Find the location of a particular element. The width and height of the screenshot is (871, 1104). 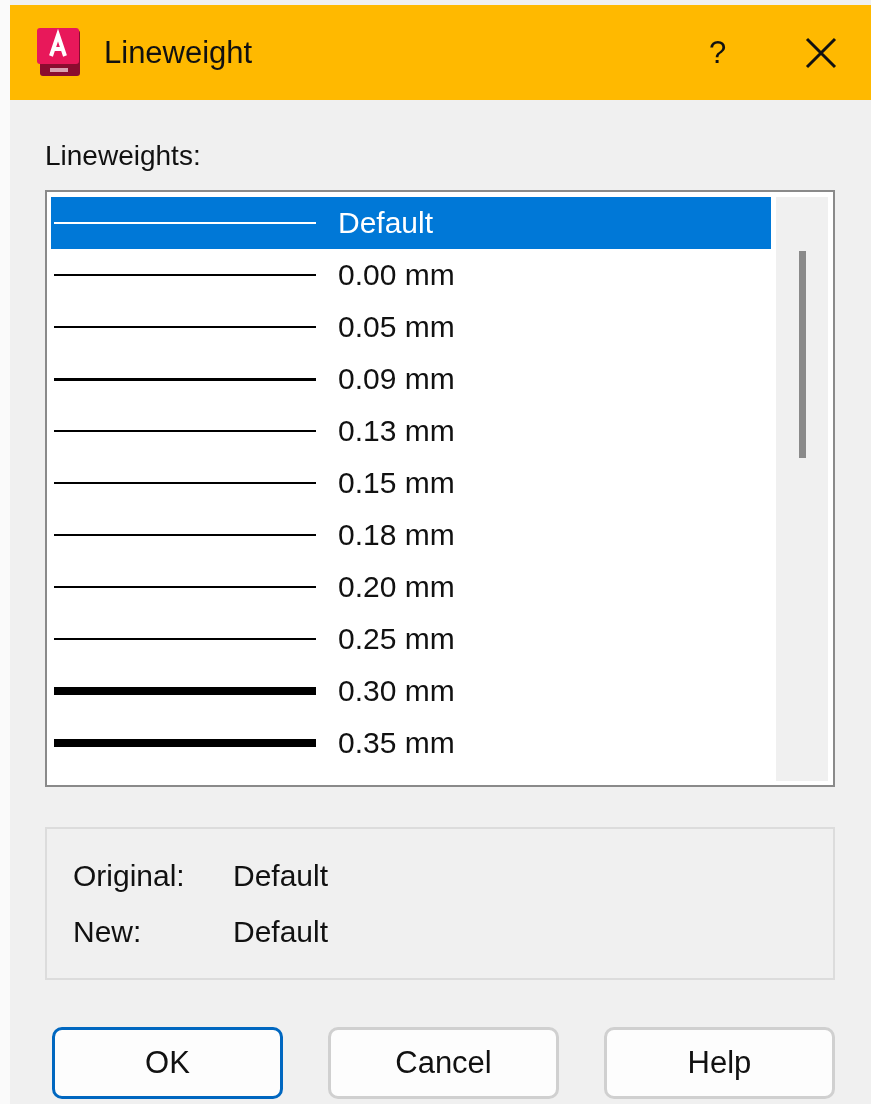

list-item: 0.13 mm is located at coordinates (411, 431).